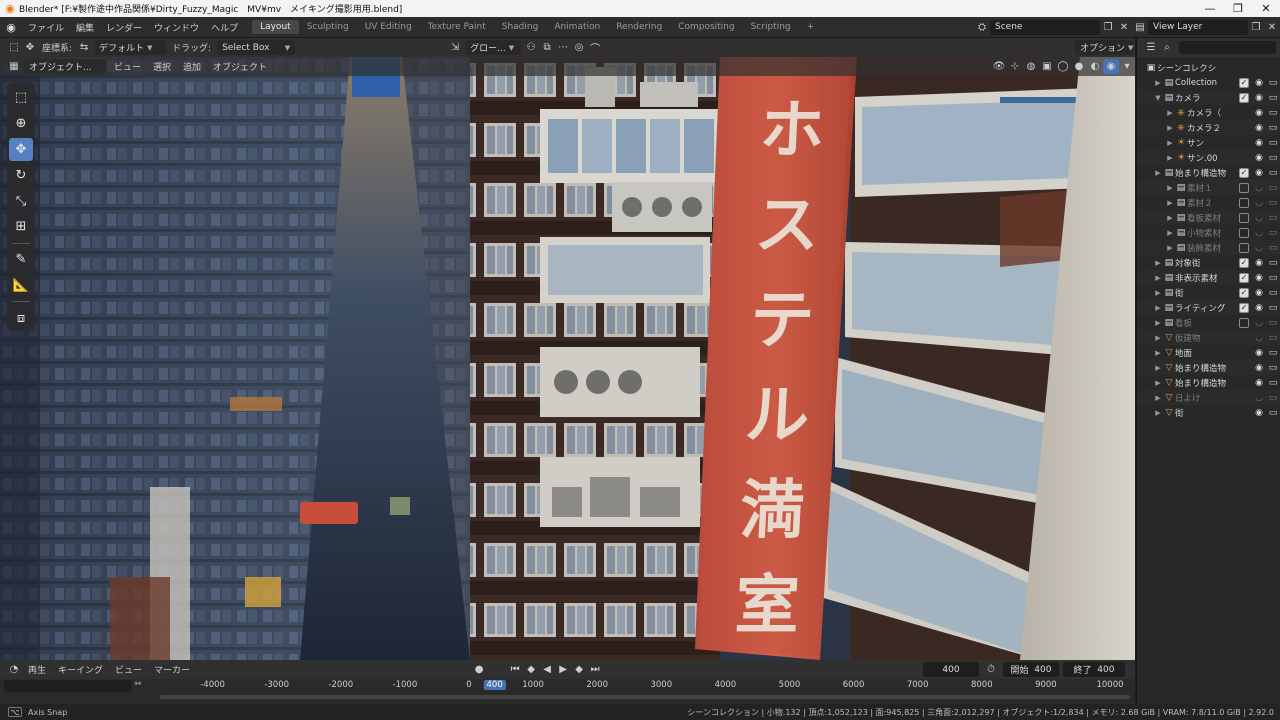  I want to click on menu-window: ウィンドウ, so click(176, 27).